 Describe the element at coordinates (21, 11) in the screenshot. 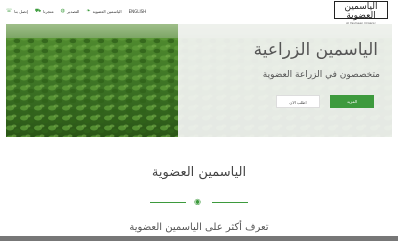

I see `nav-label: إتصل بنا` at that location.